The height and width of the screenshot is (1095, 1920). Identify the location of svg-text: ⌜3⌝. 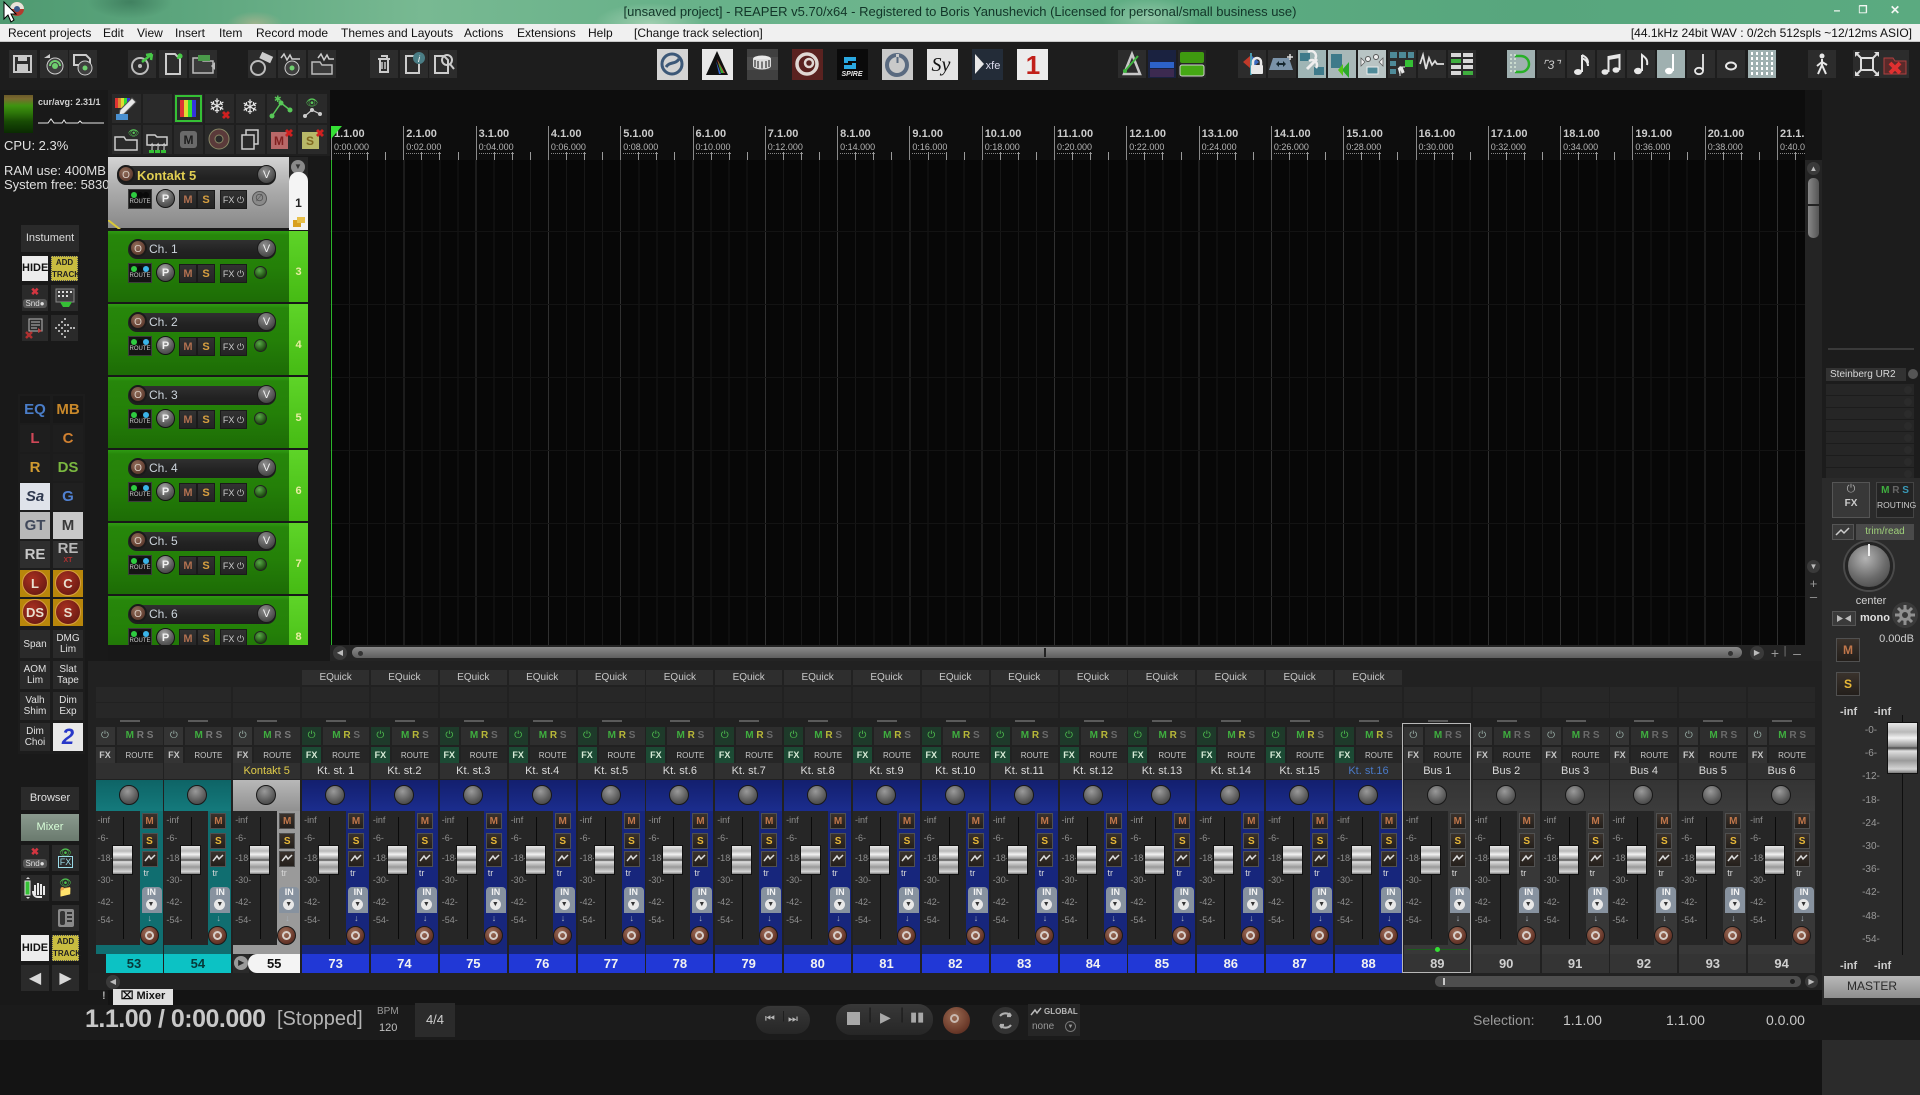
(1551, 65).